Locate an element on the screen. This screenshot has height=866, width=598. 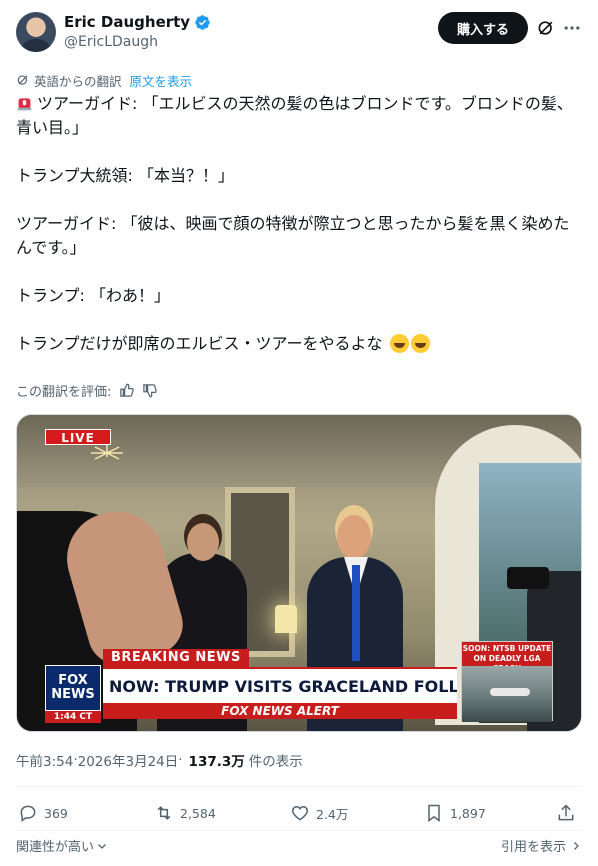
display-name: Eric Daugherty is located at coordinates (127, 22).